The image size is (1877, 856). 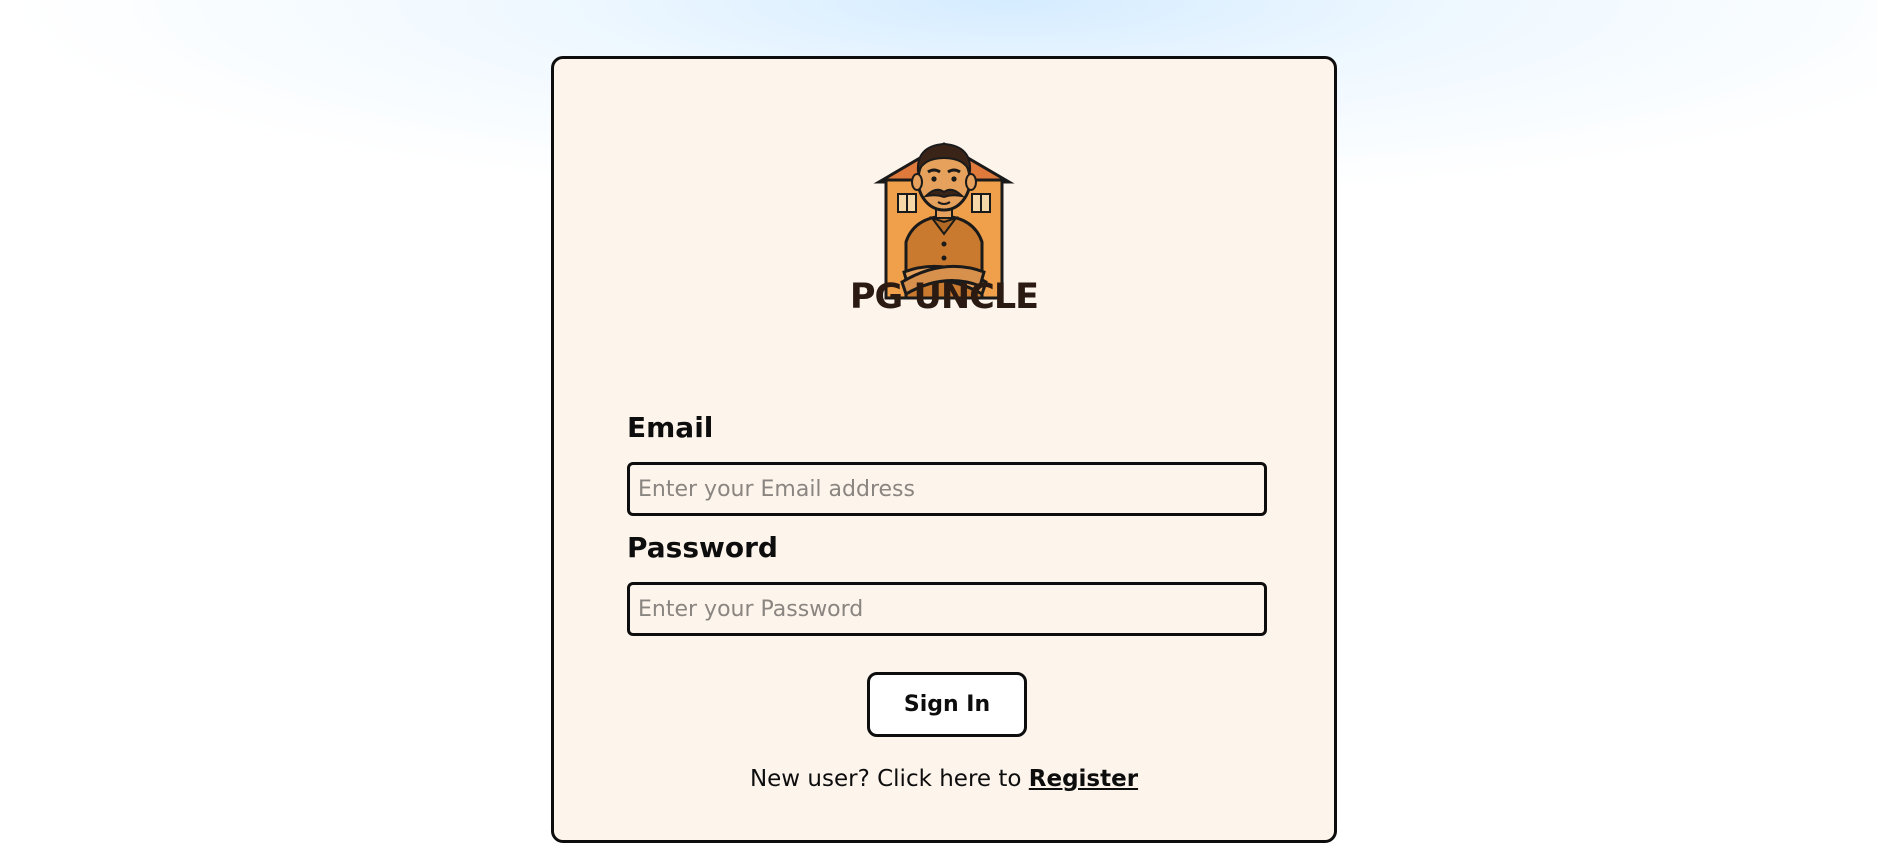 I want to click on register-link: Register, so click(x=1083, y=779).